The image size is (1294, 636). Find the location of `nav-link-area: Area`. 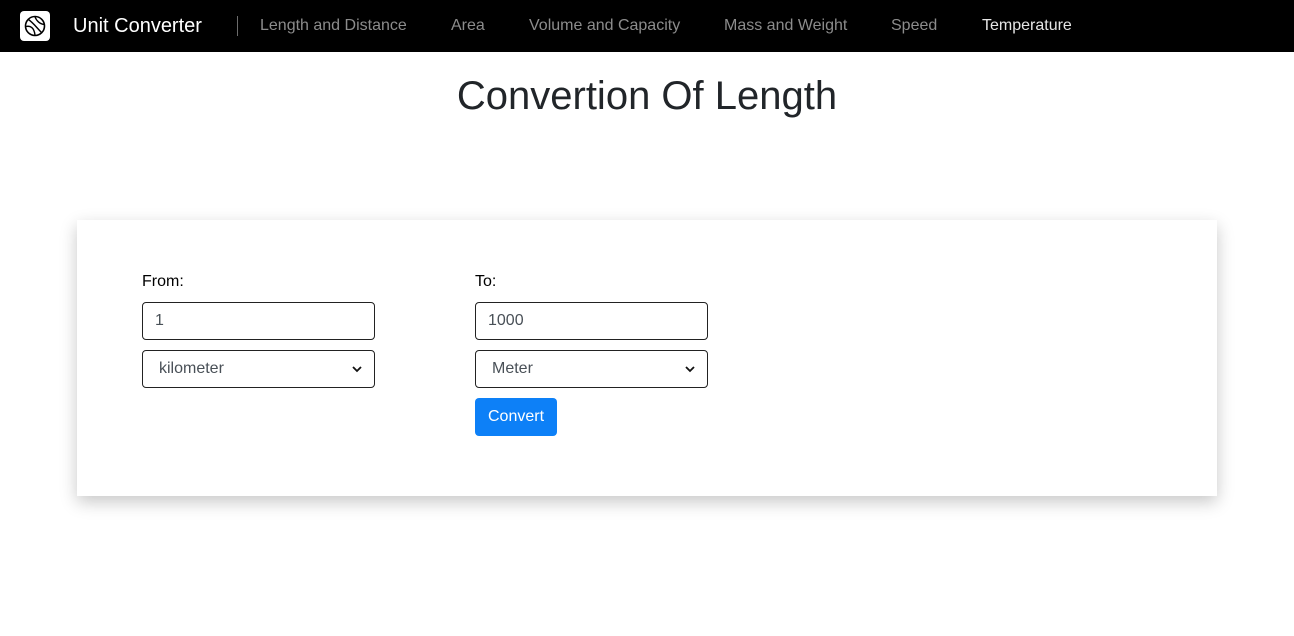

nav-link-area: Area is located at coordinates (468, 26).